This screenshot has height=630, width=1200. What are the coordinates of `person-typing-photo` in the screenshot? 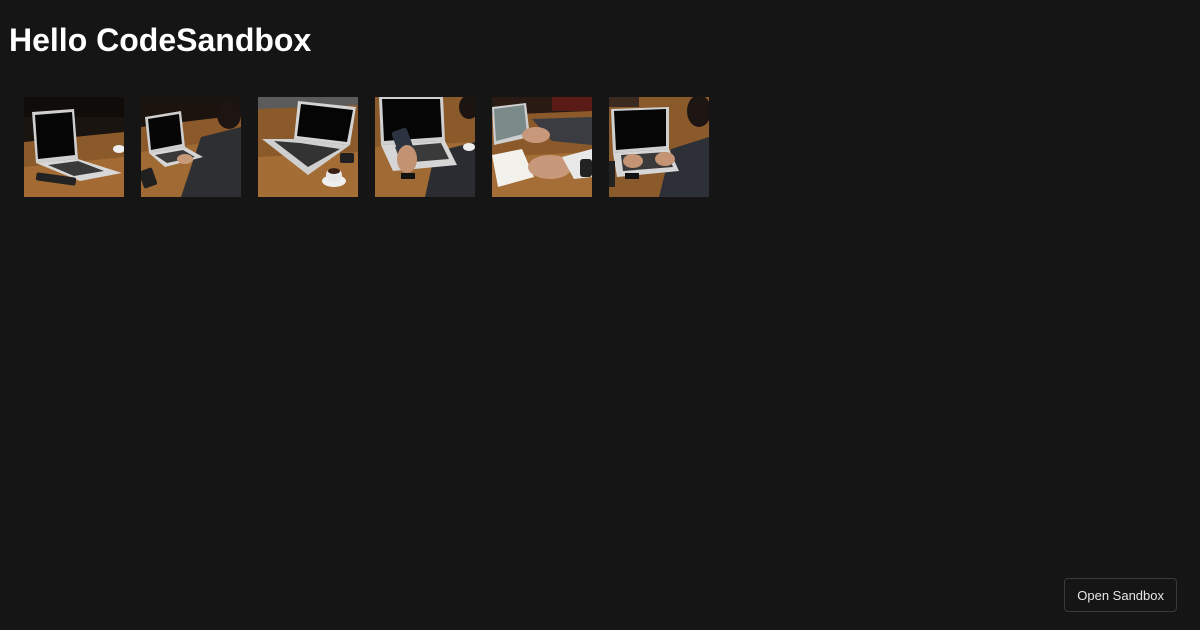 It's located at (659, 147).